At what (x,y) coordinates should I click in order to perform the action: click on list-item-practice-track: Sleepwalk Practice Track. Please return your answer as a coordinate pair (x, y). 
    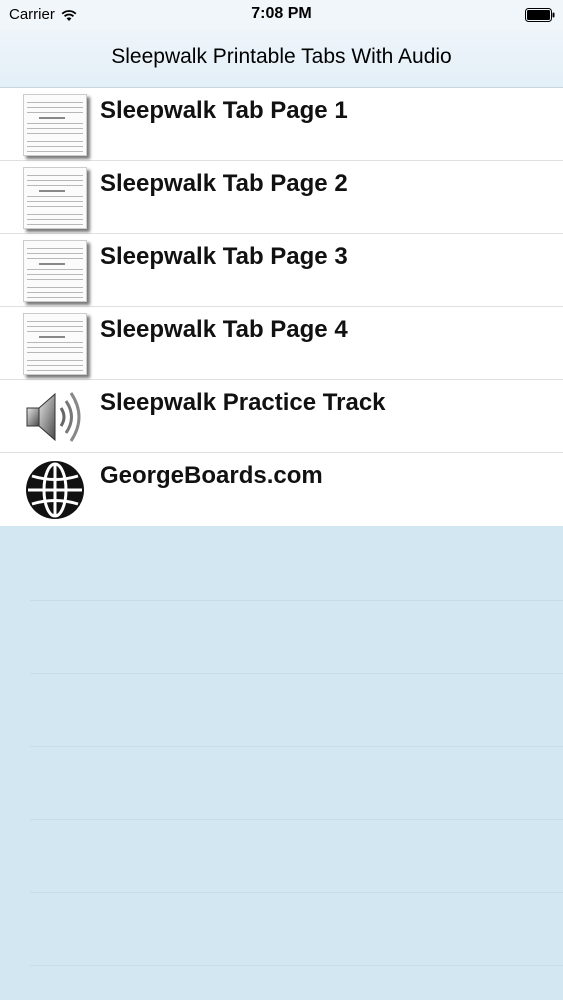
    Looking at the image, I should click on (281, 416).